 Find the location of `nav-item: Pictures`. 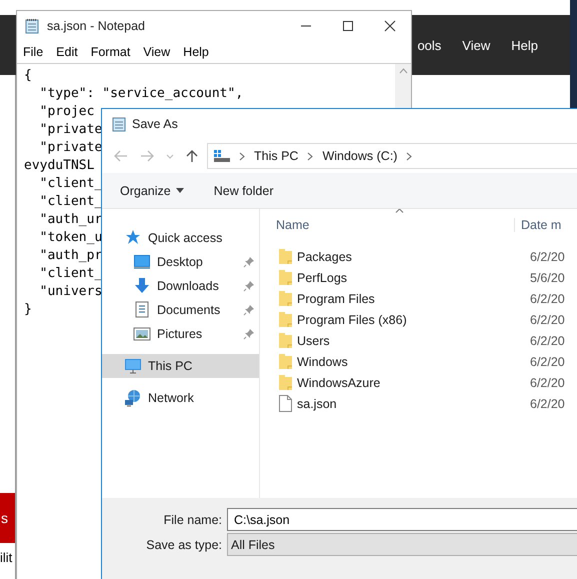

nav-item: Pictures is located at coordinates (180, 334).